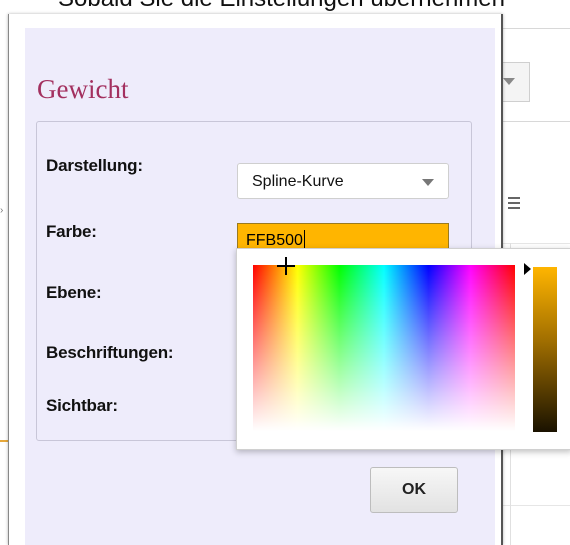 This screenshot has width=570, height=545. I want to click on darstellung-select: Spline-Kurve, so click(343, 181).